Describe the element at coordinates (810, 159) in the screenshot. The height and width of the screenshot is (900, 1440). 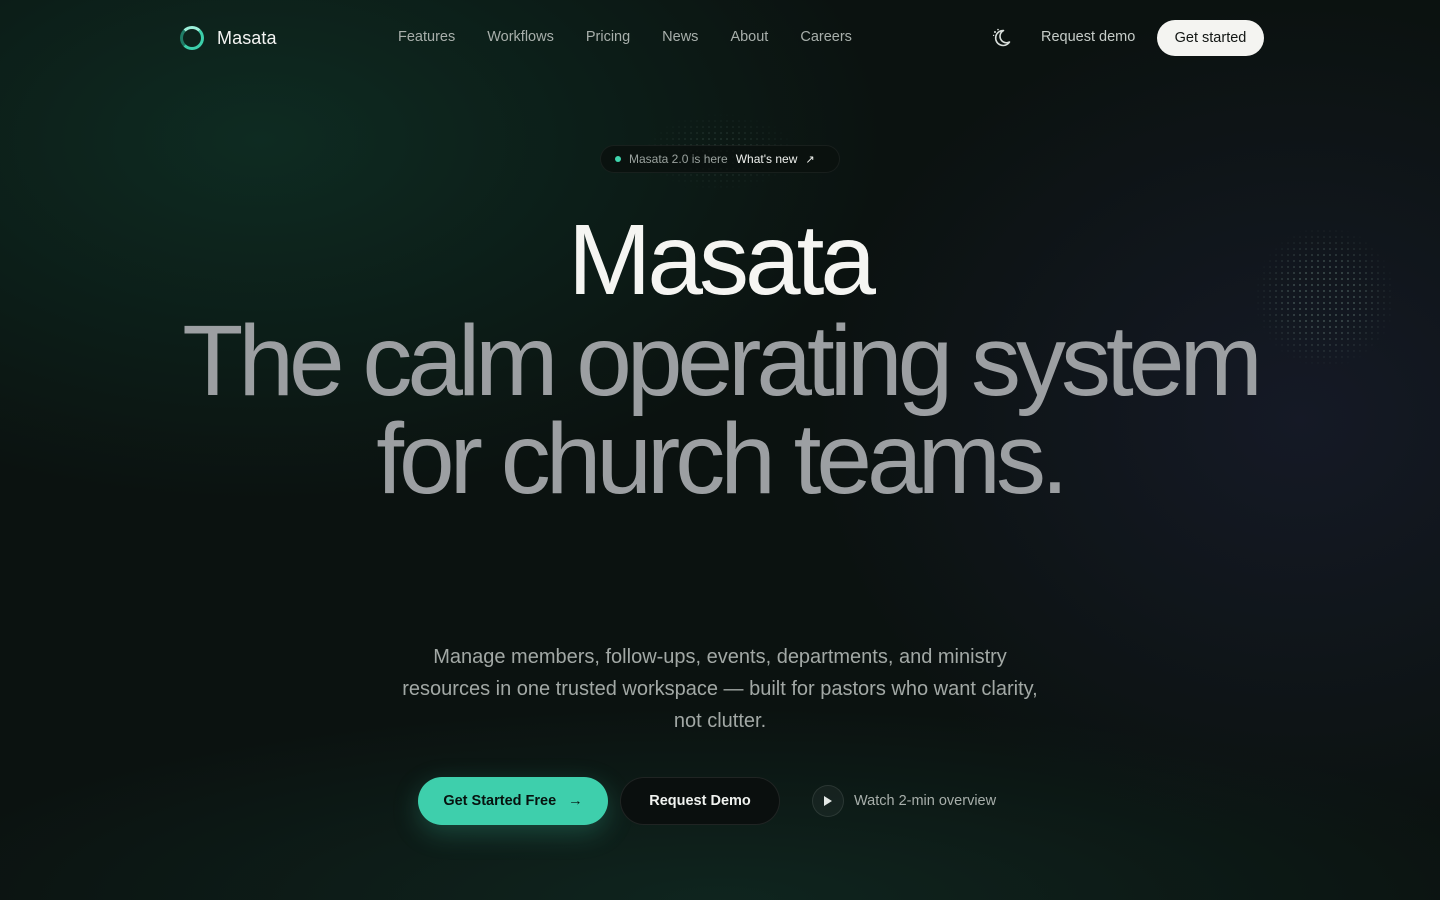
I see `arrow-up-right-icon: ↗` at that location.